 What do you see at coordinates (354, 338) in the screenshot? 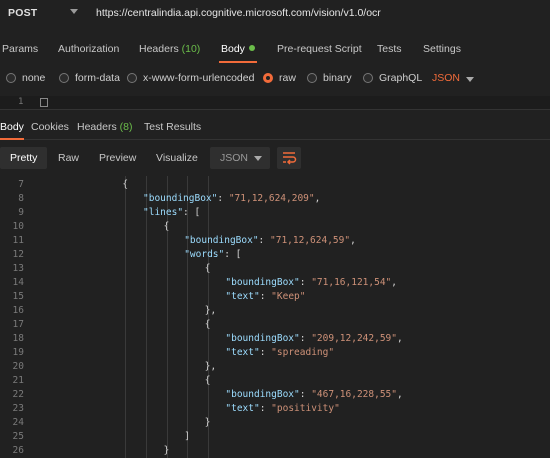
I see `json-string: "209,12,242,59"` at bounding box center [354, 338].